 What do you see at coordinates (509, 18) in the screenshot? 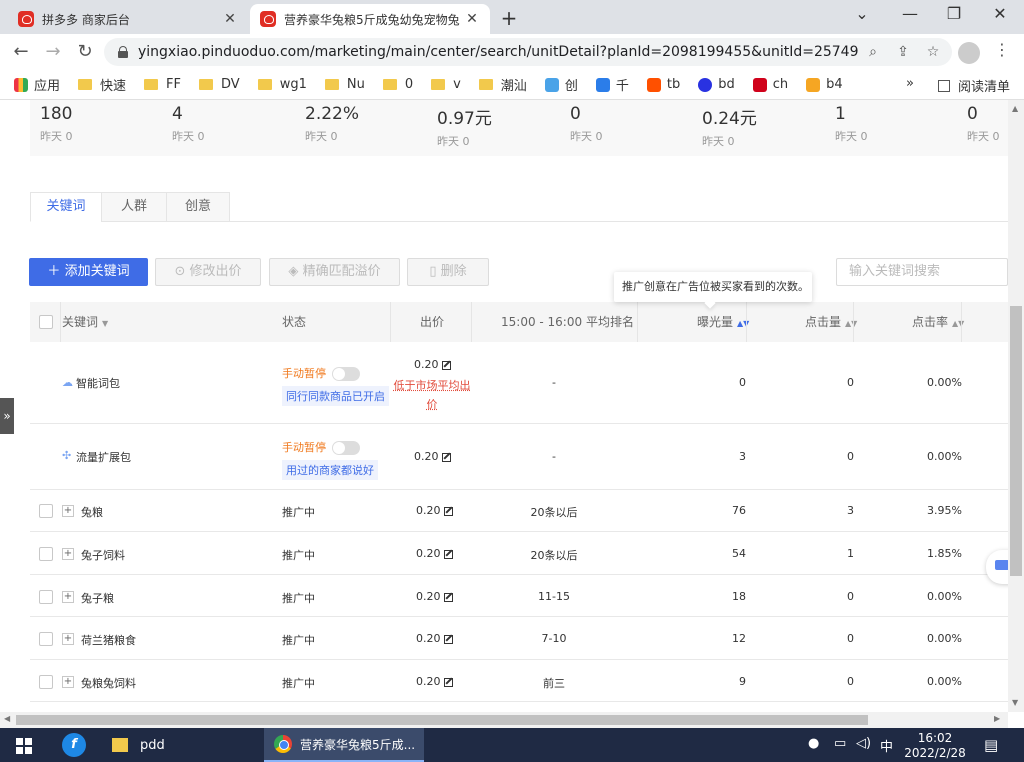
I see `new-tab-button: +` at bounding box center [509, 18].